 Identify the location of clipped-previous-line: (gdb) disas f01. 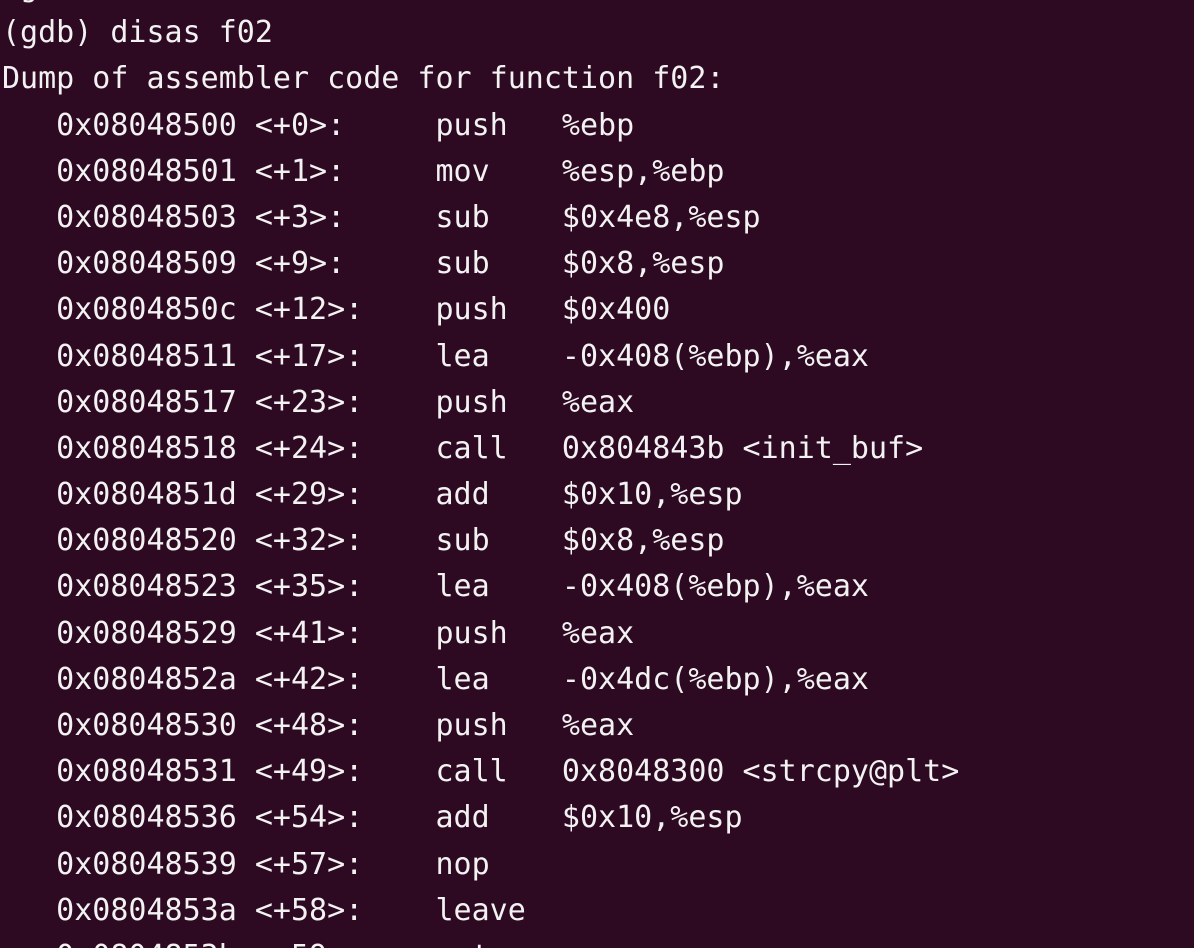
(597, 5).